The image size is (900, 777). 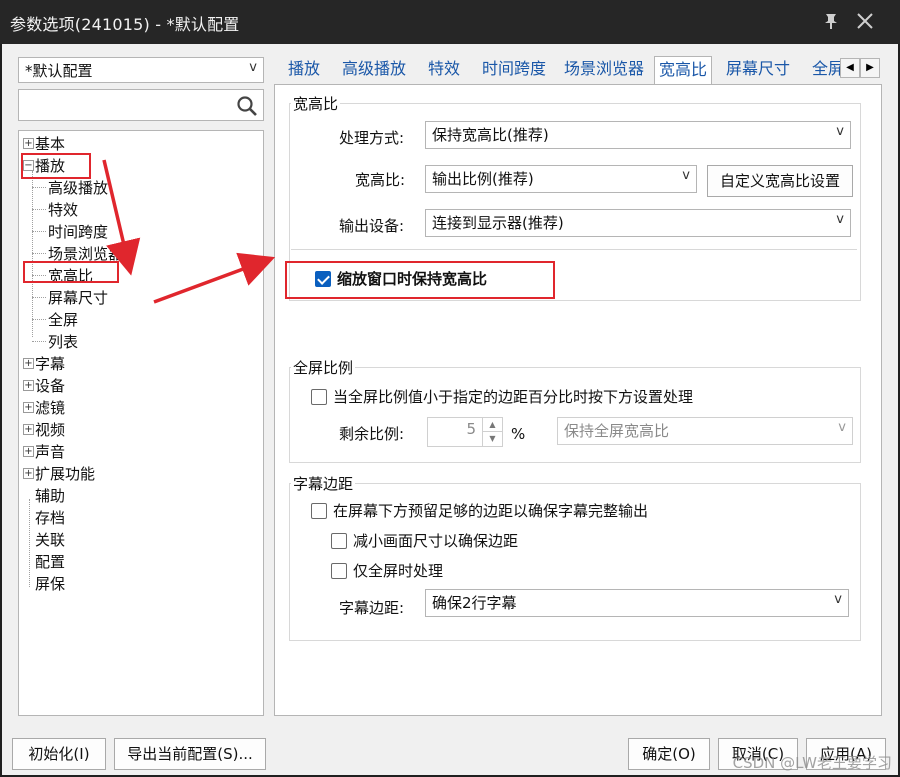 I want to click on tree-item-config: 配置, so click(x=50, y=562).